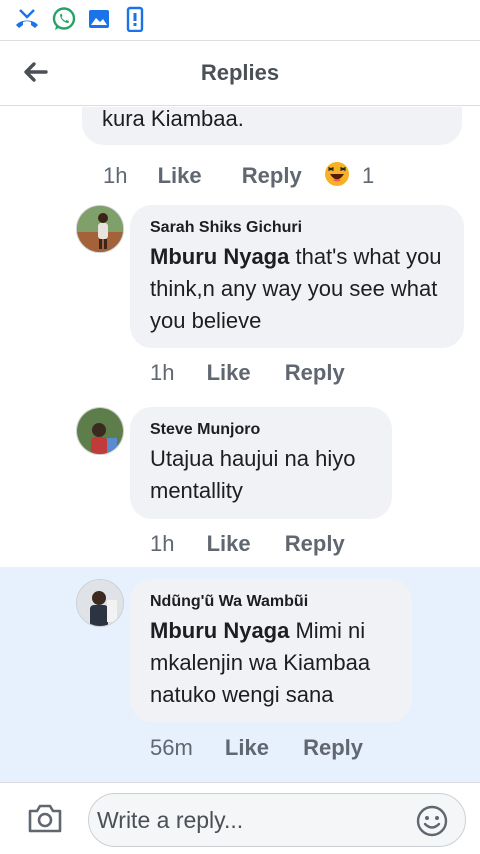 The width and height of the screenshot is (480, 854). Describe the element at coordinates (432, 821) in the screenshot. I see `smiley-icon` at that location.